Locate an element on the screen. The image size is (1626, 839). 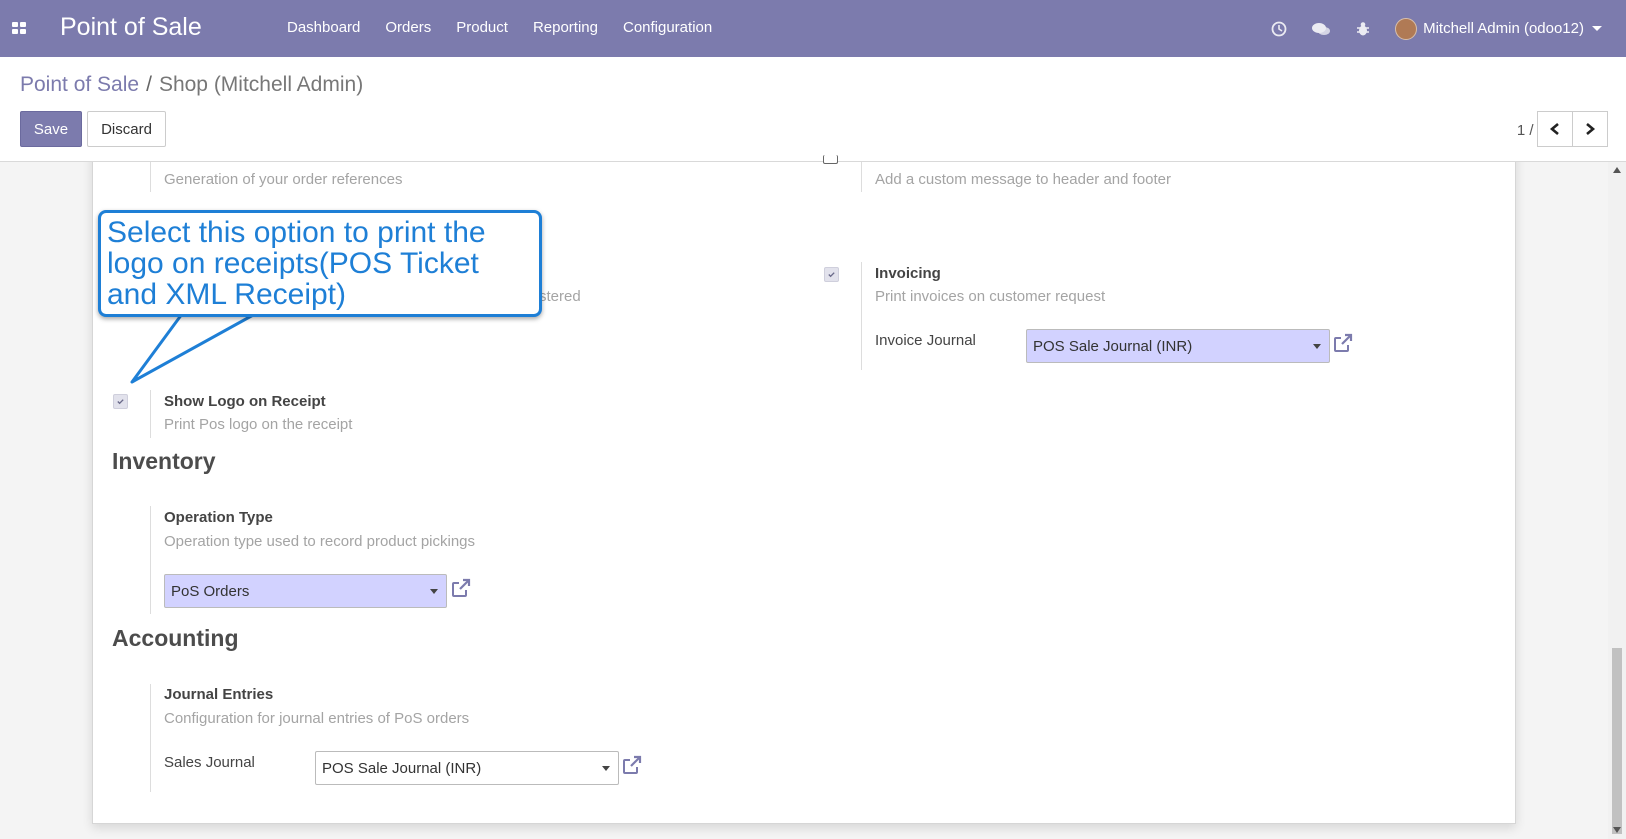
sales-journal-label: Sales Journal is located at coordinates (209, 762).